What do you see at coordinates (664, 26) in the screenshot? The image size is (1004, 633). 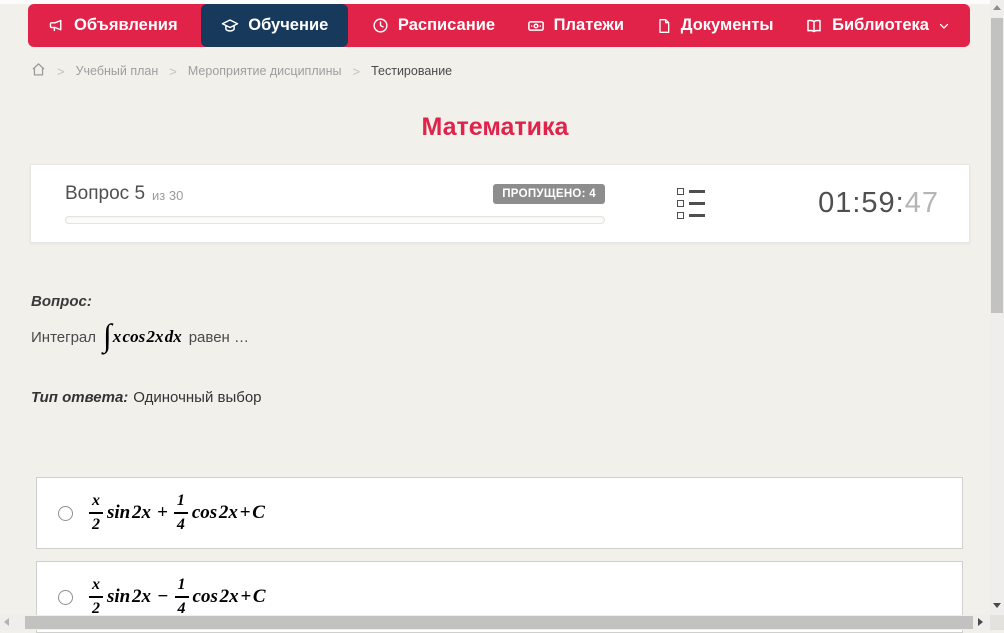 I see `document-icon` at bounding box center [664, 26].